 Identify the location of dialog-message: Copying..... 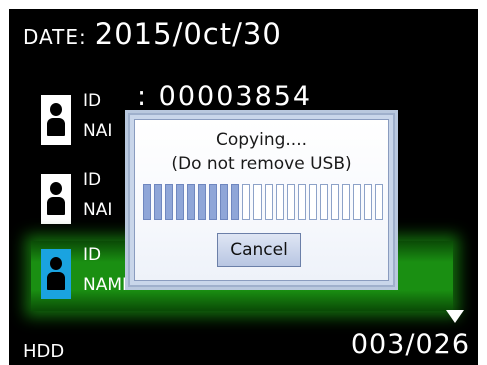
(261, 140).